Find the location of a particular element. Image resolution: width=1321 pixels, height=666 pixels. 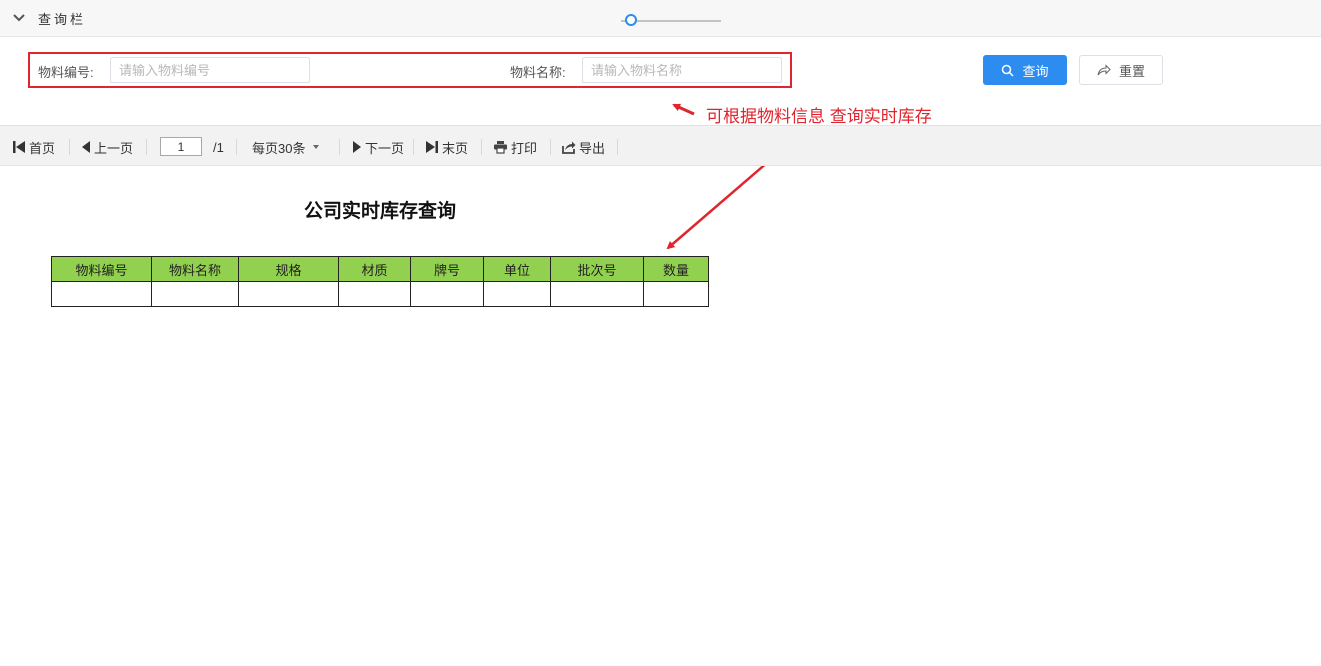

first-page-button: 首页 is located at coordinates (33, 147).